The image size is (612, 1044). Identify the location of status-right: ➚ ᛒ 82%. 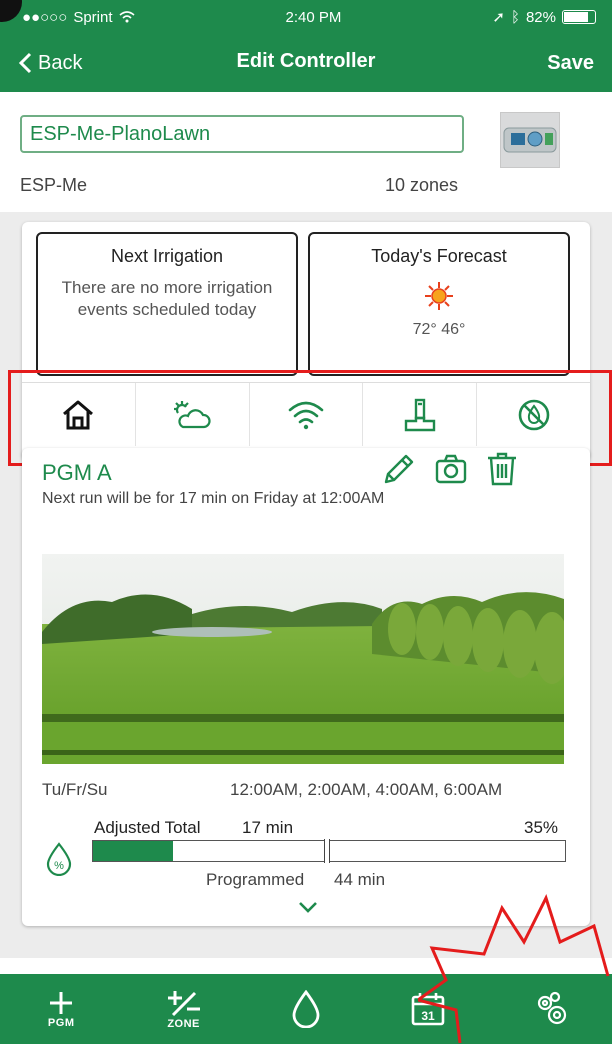
(544, 17).